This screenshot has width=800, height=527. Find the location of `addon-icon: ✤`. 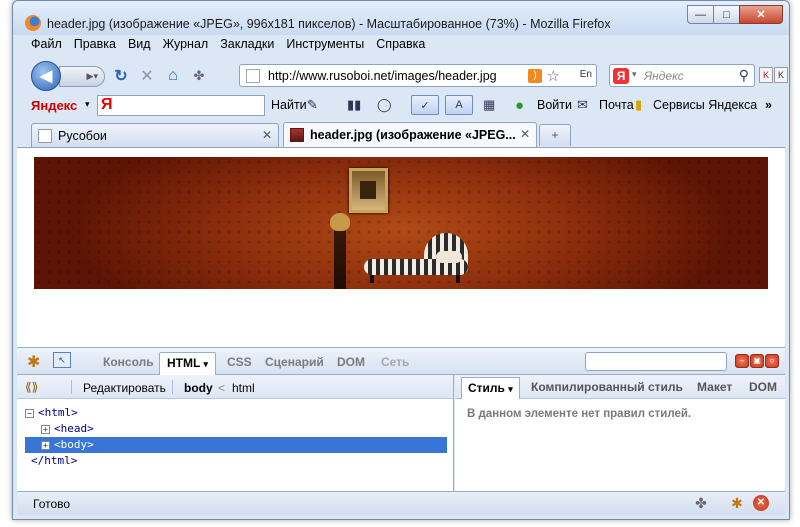

addon-icon: ✤ is located at coordinates (199, 76).